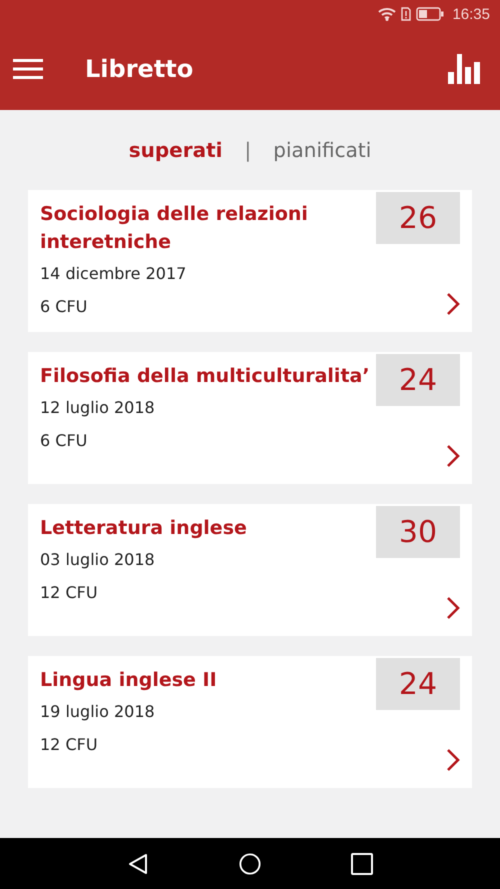  I want to click on tab: pianificati, so click(322, 150).